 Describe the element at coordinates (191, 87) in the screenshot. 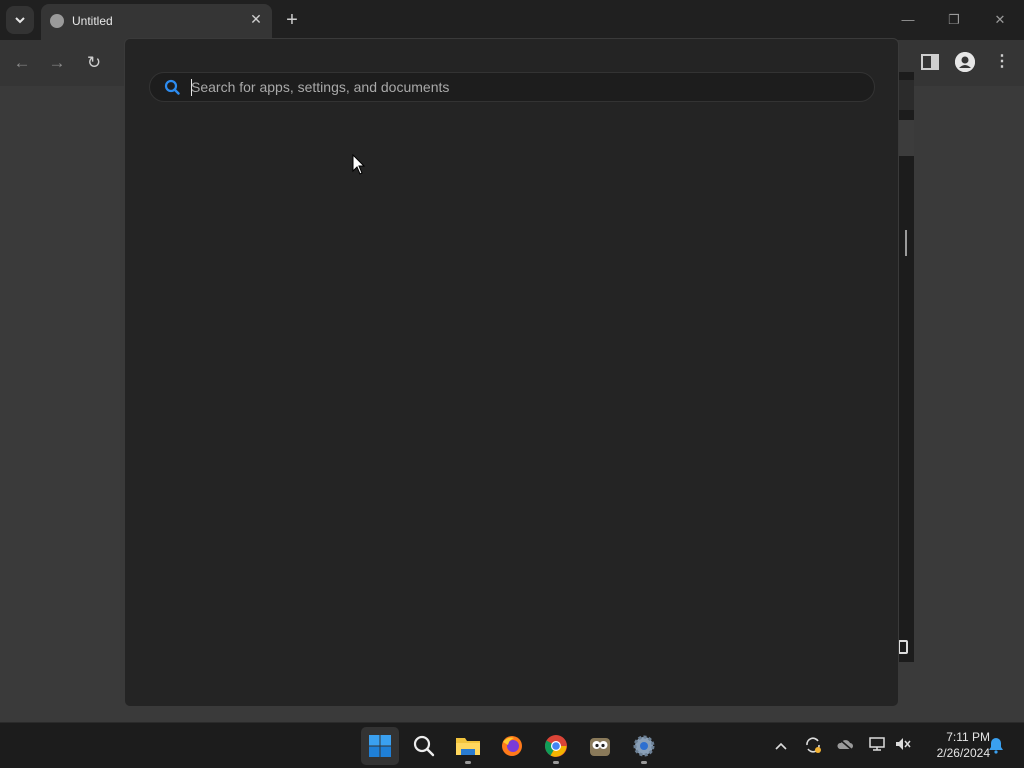

I see `text-caret` at that location.